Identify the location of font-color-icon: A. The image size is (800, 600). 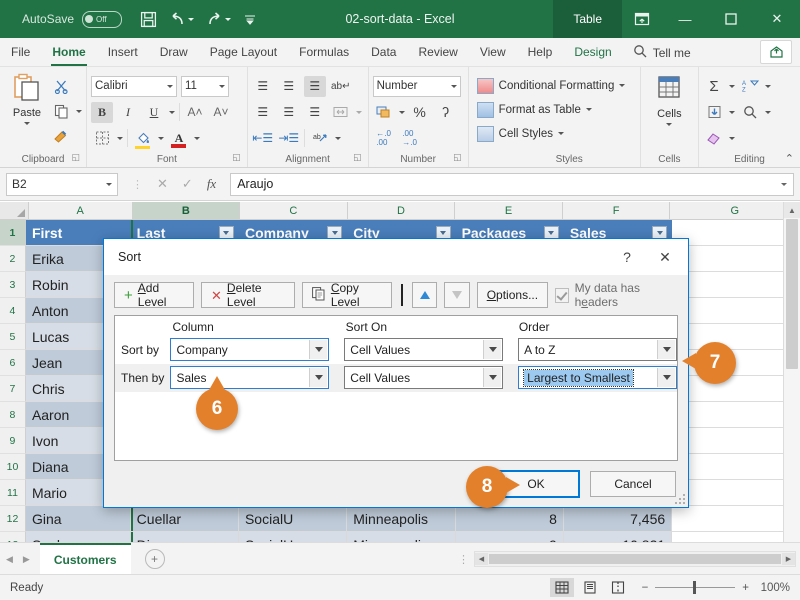
(179, 138).